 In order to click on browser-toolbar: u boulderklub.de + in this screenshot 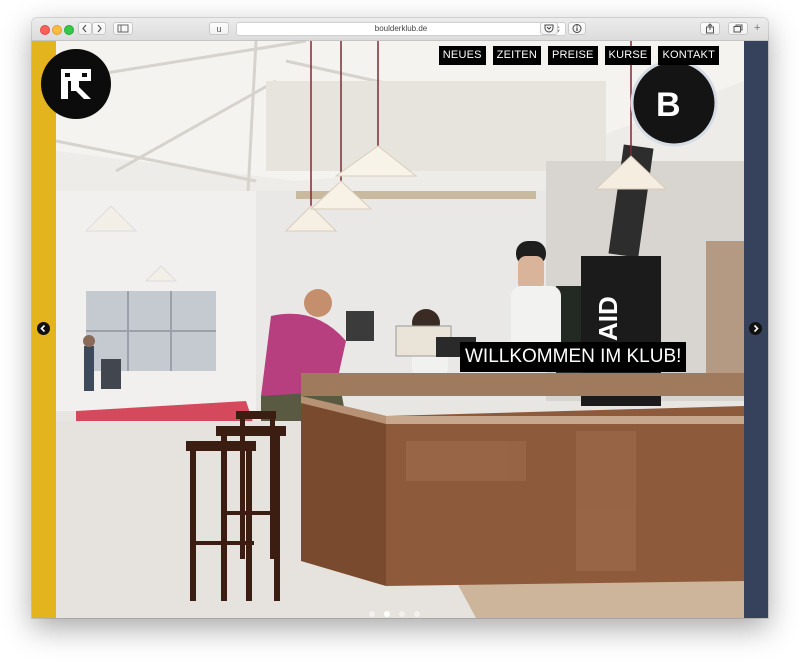, I will do `click(400, 29)`.